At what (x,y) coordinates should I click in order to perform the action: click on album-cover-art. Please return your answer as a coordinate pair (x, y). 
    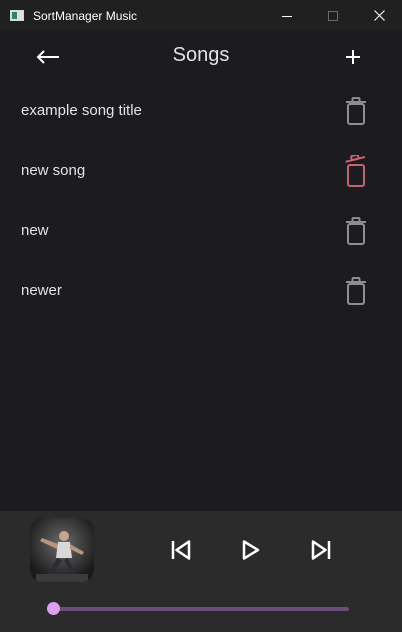
    Looking at the image, I should click on (62, 550).